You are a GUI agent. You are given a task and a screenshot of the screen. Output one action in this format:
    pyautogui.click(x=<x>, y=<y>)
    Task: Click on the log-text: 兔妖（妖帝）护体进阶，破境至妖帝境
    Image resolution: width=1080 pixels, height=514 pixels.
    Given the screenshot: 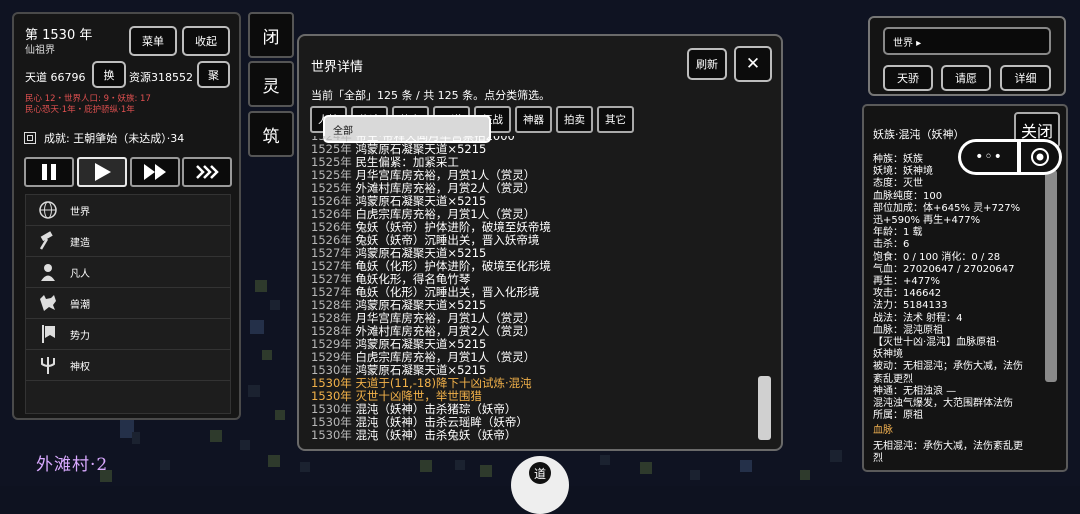 What is the action you would take?
    pyautogui.click(x=453, y=227)
    